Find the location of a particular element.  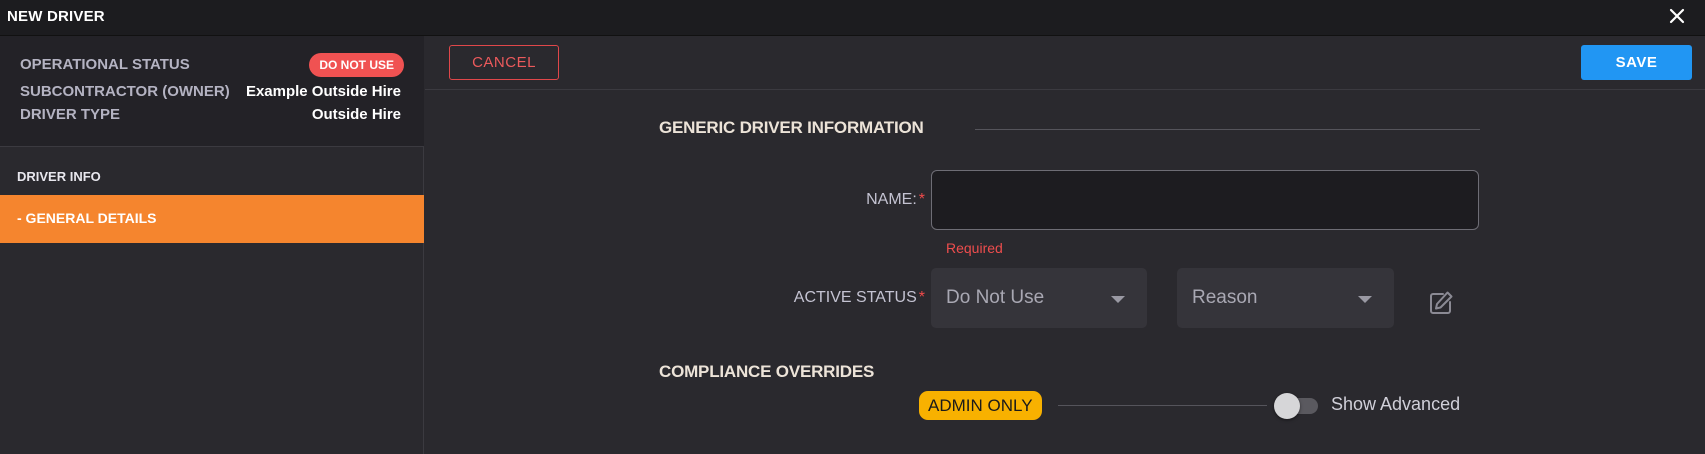

sidebar-item-general-details: - GENERAL DETAILS is located at coordinates (212, 219).